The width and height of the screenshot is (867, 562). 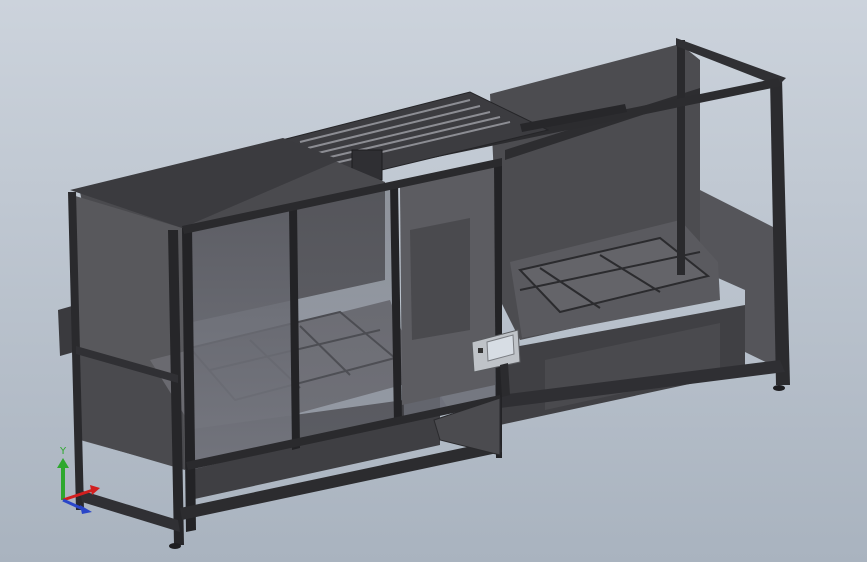 I want to click on leveling-foot-left, so click(x=175, y=546).